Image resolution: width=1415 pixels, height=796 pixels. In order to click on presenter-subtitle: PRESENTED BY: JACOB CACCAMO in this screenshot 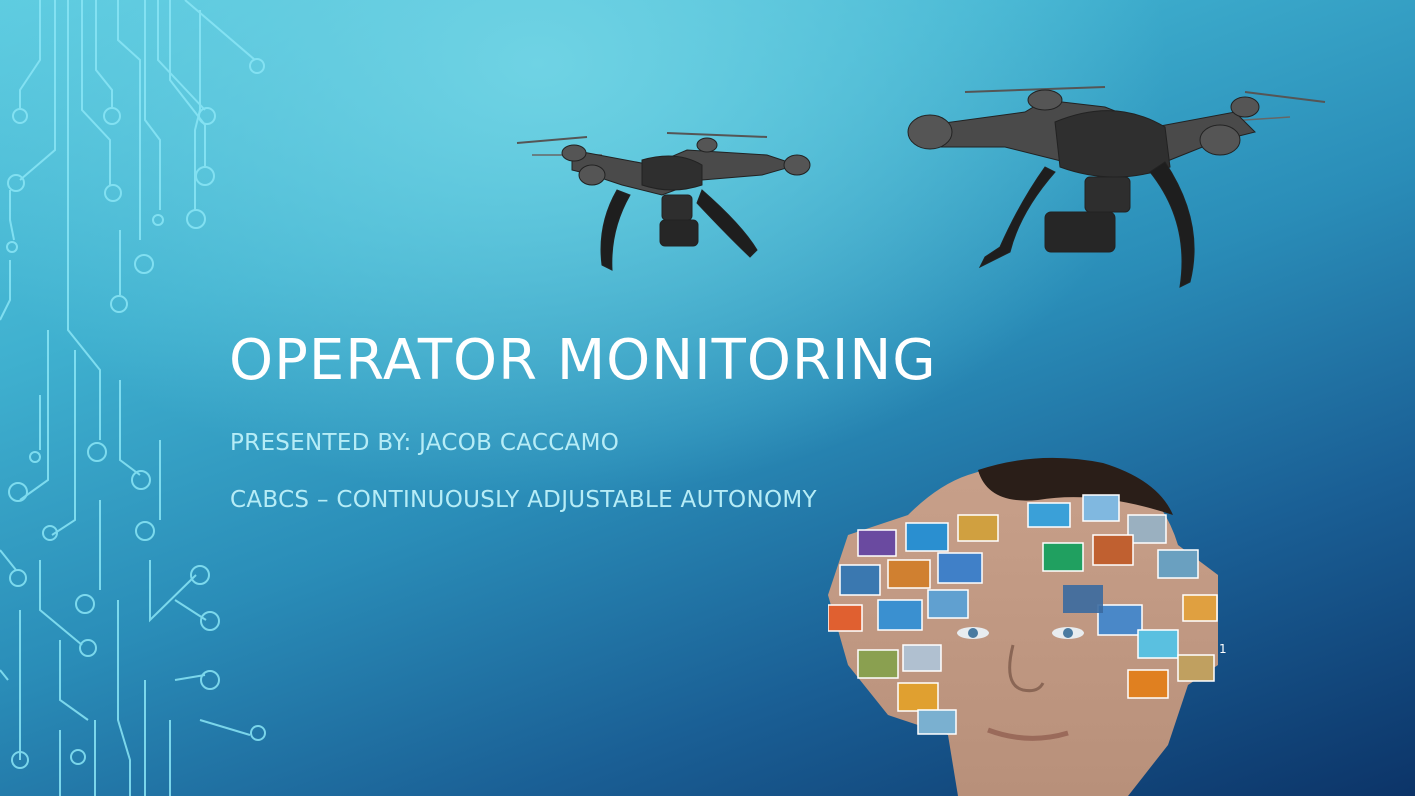, I will do `click(425, 443)`.